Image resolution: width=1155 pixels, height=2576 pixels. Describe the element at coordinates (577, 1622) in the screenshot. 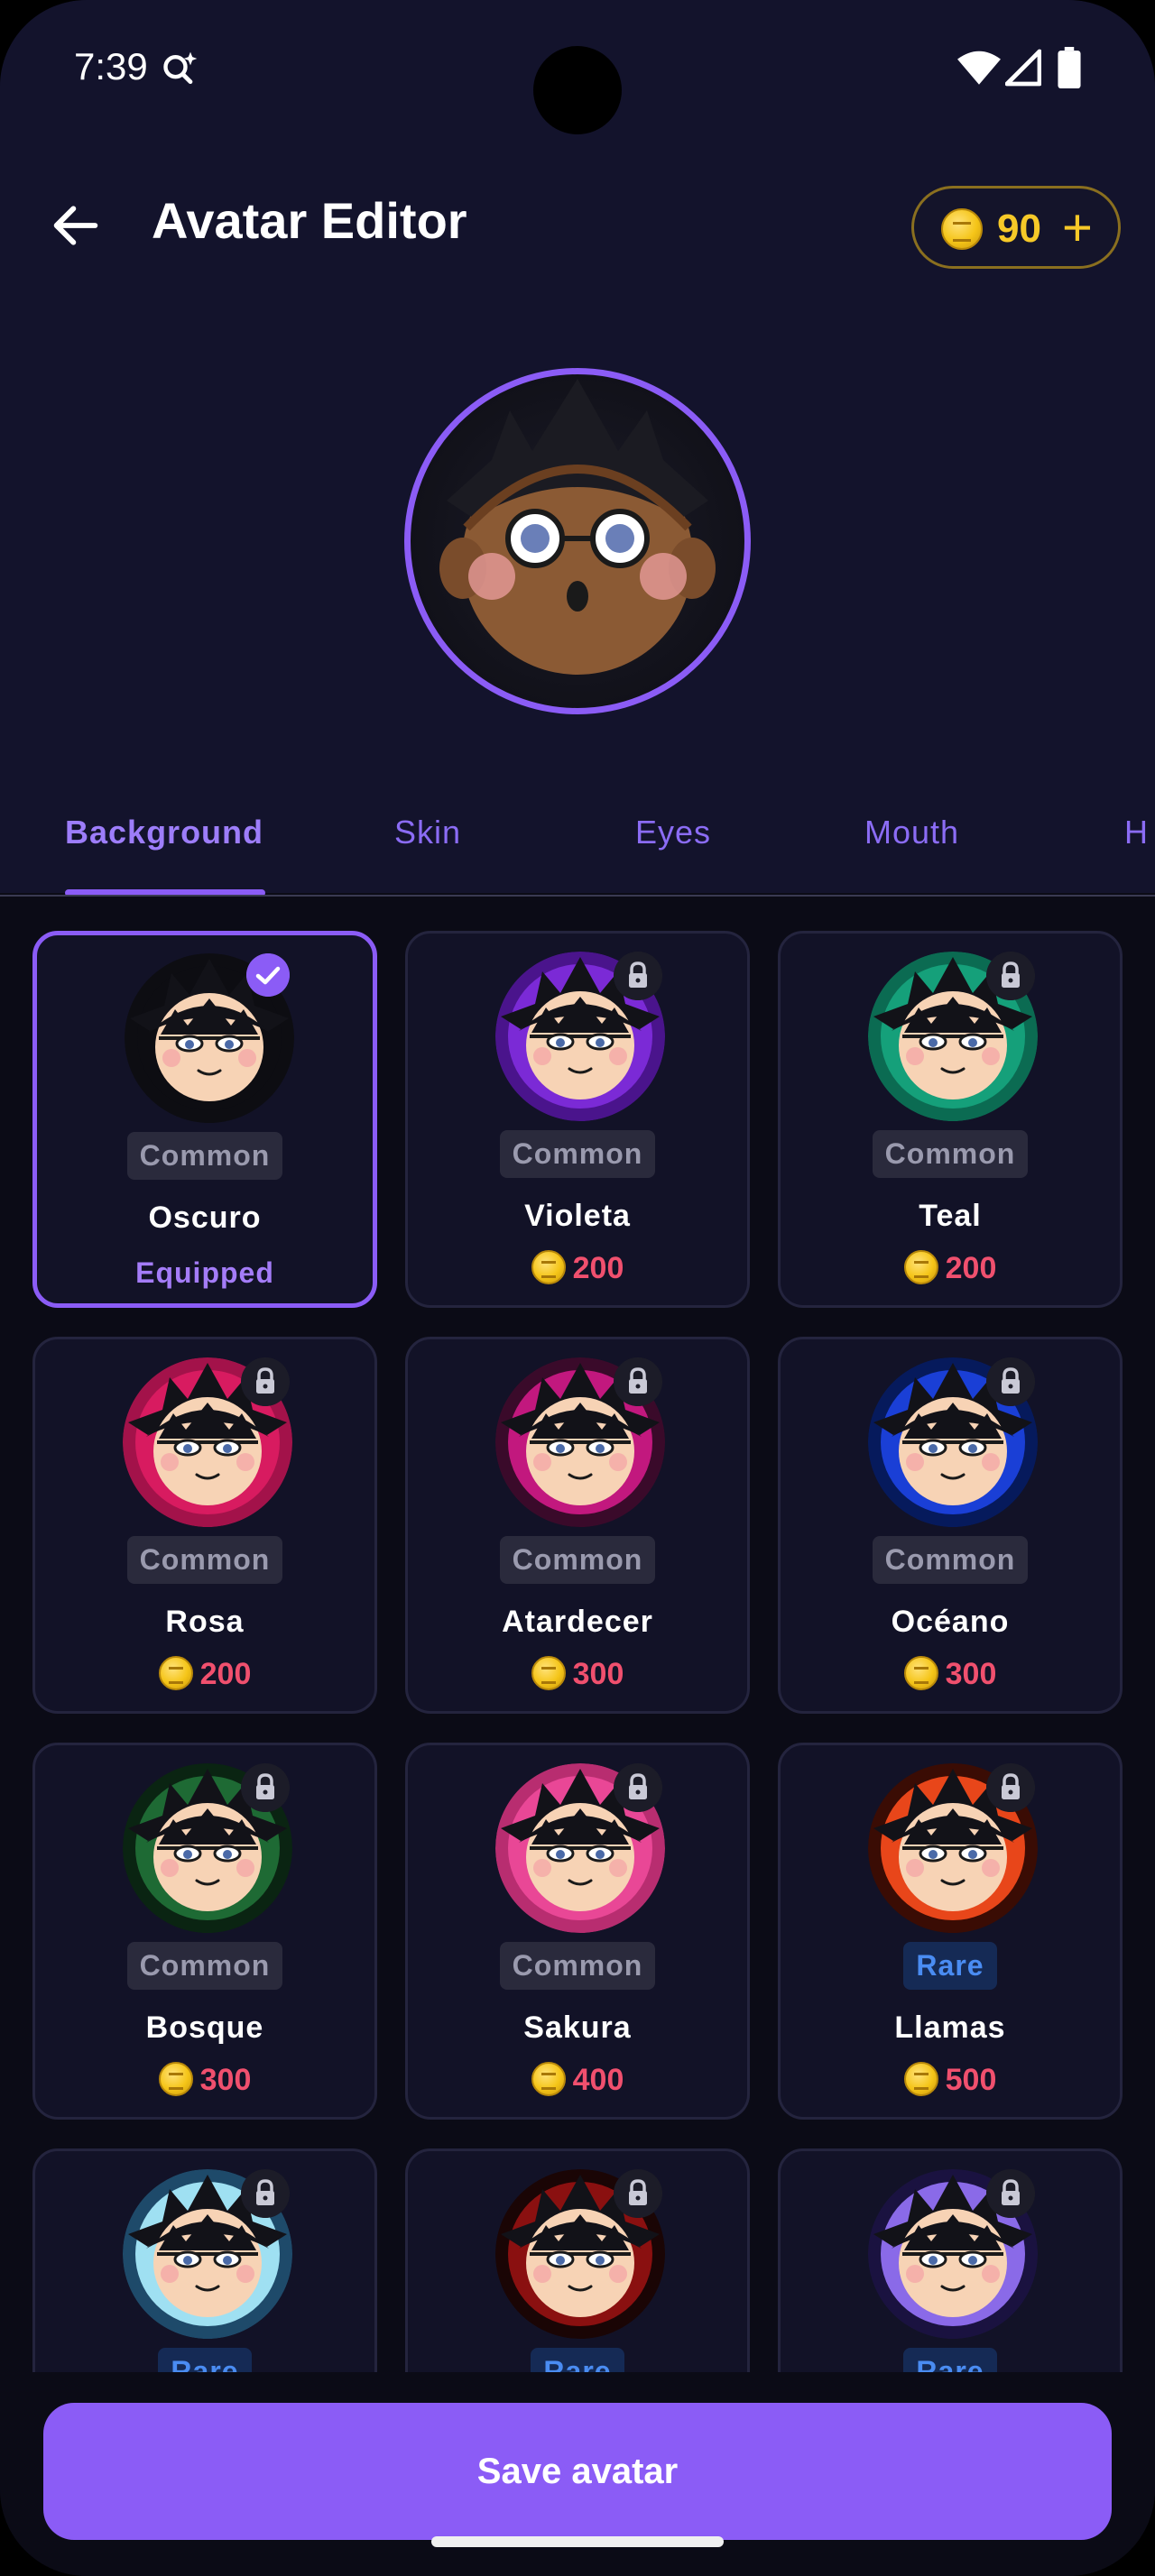

I see `item-name: Atardecer` at that location.